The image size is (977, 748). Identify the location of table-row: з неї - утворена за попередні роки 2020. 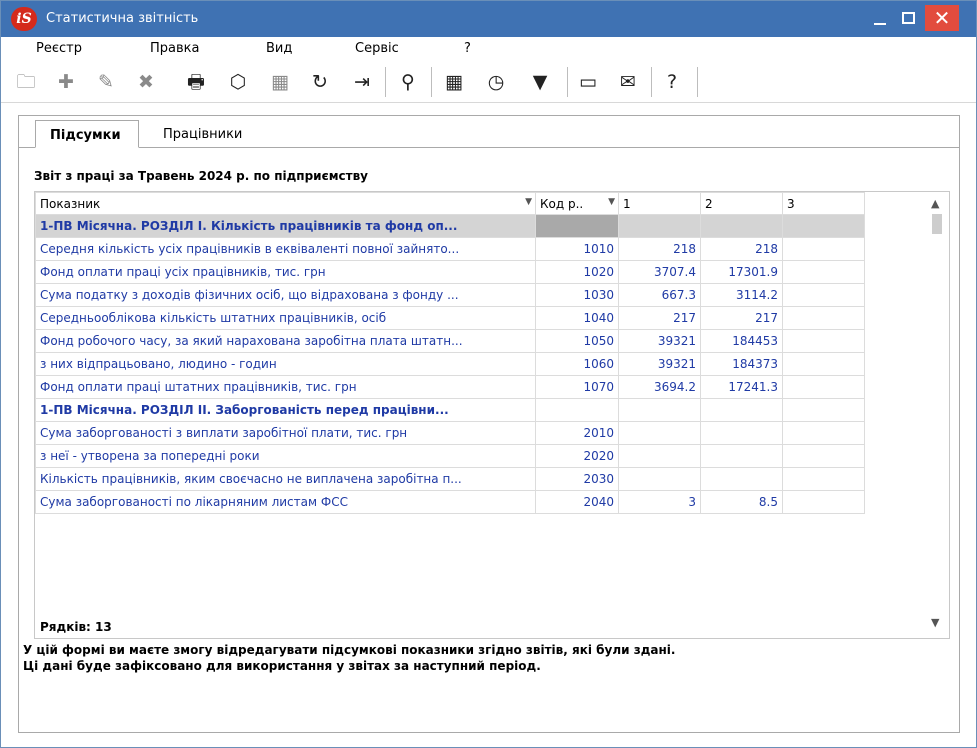
(450, 456).